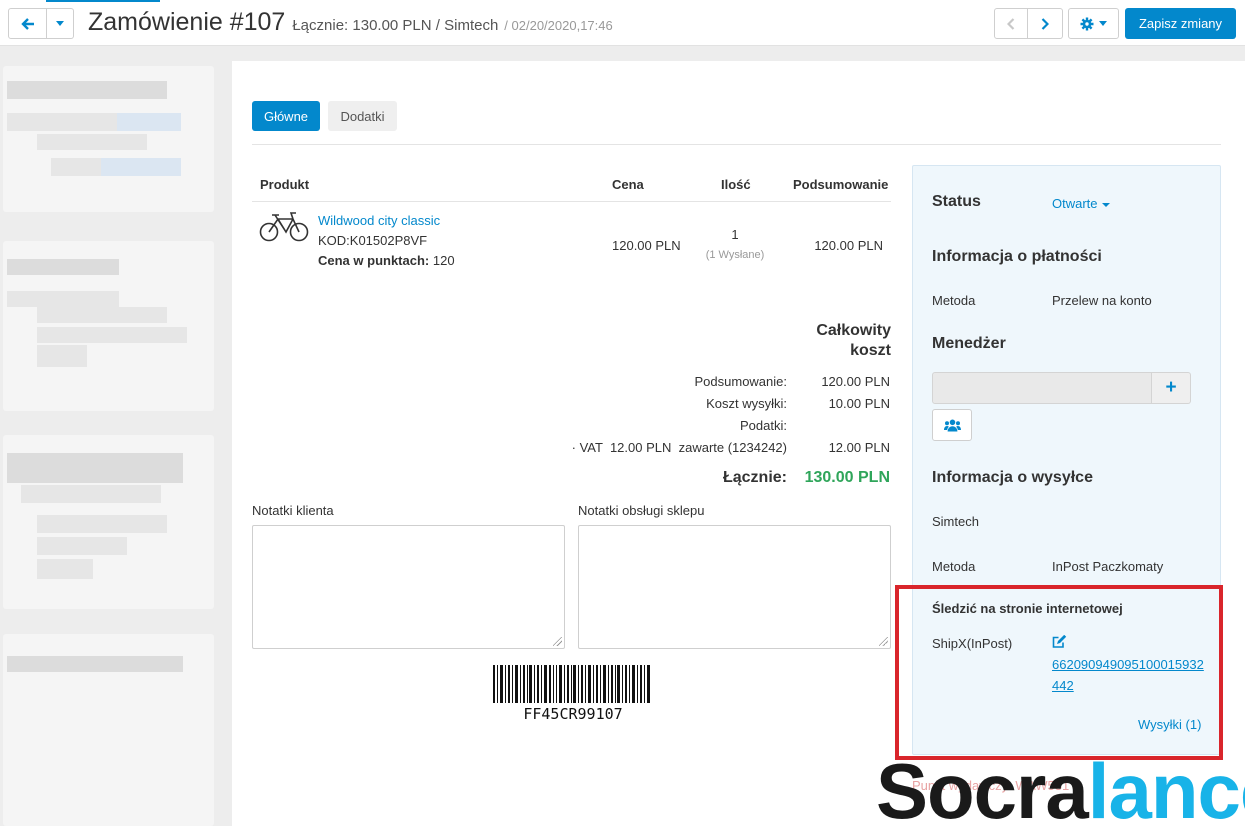 The height and width of the screenshot is (826, 1245). What do you see at coordinates (735, 255) in the screenshot?
I see `product-qty-shipped: (1 Wysłane)` at bounding box center [735, 255].